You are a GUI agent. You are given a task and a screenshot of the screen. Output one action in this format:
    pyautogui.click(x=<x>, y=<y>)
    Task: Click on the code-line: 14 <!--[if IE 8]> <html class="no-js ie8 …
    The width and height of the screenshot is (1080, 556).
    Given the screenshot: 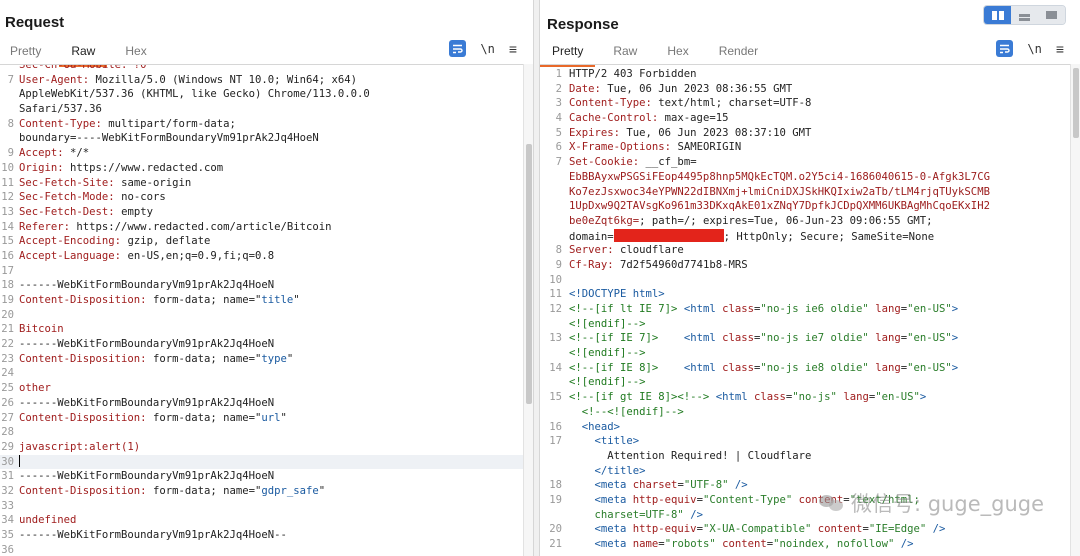 What is the action you would take?
    pyautogui.click(x=805, y=368)
    